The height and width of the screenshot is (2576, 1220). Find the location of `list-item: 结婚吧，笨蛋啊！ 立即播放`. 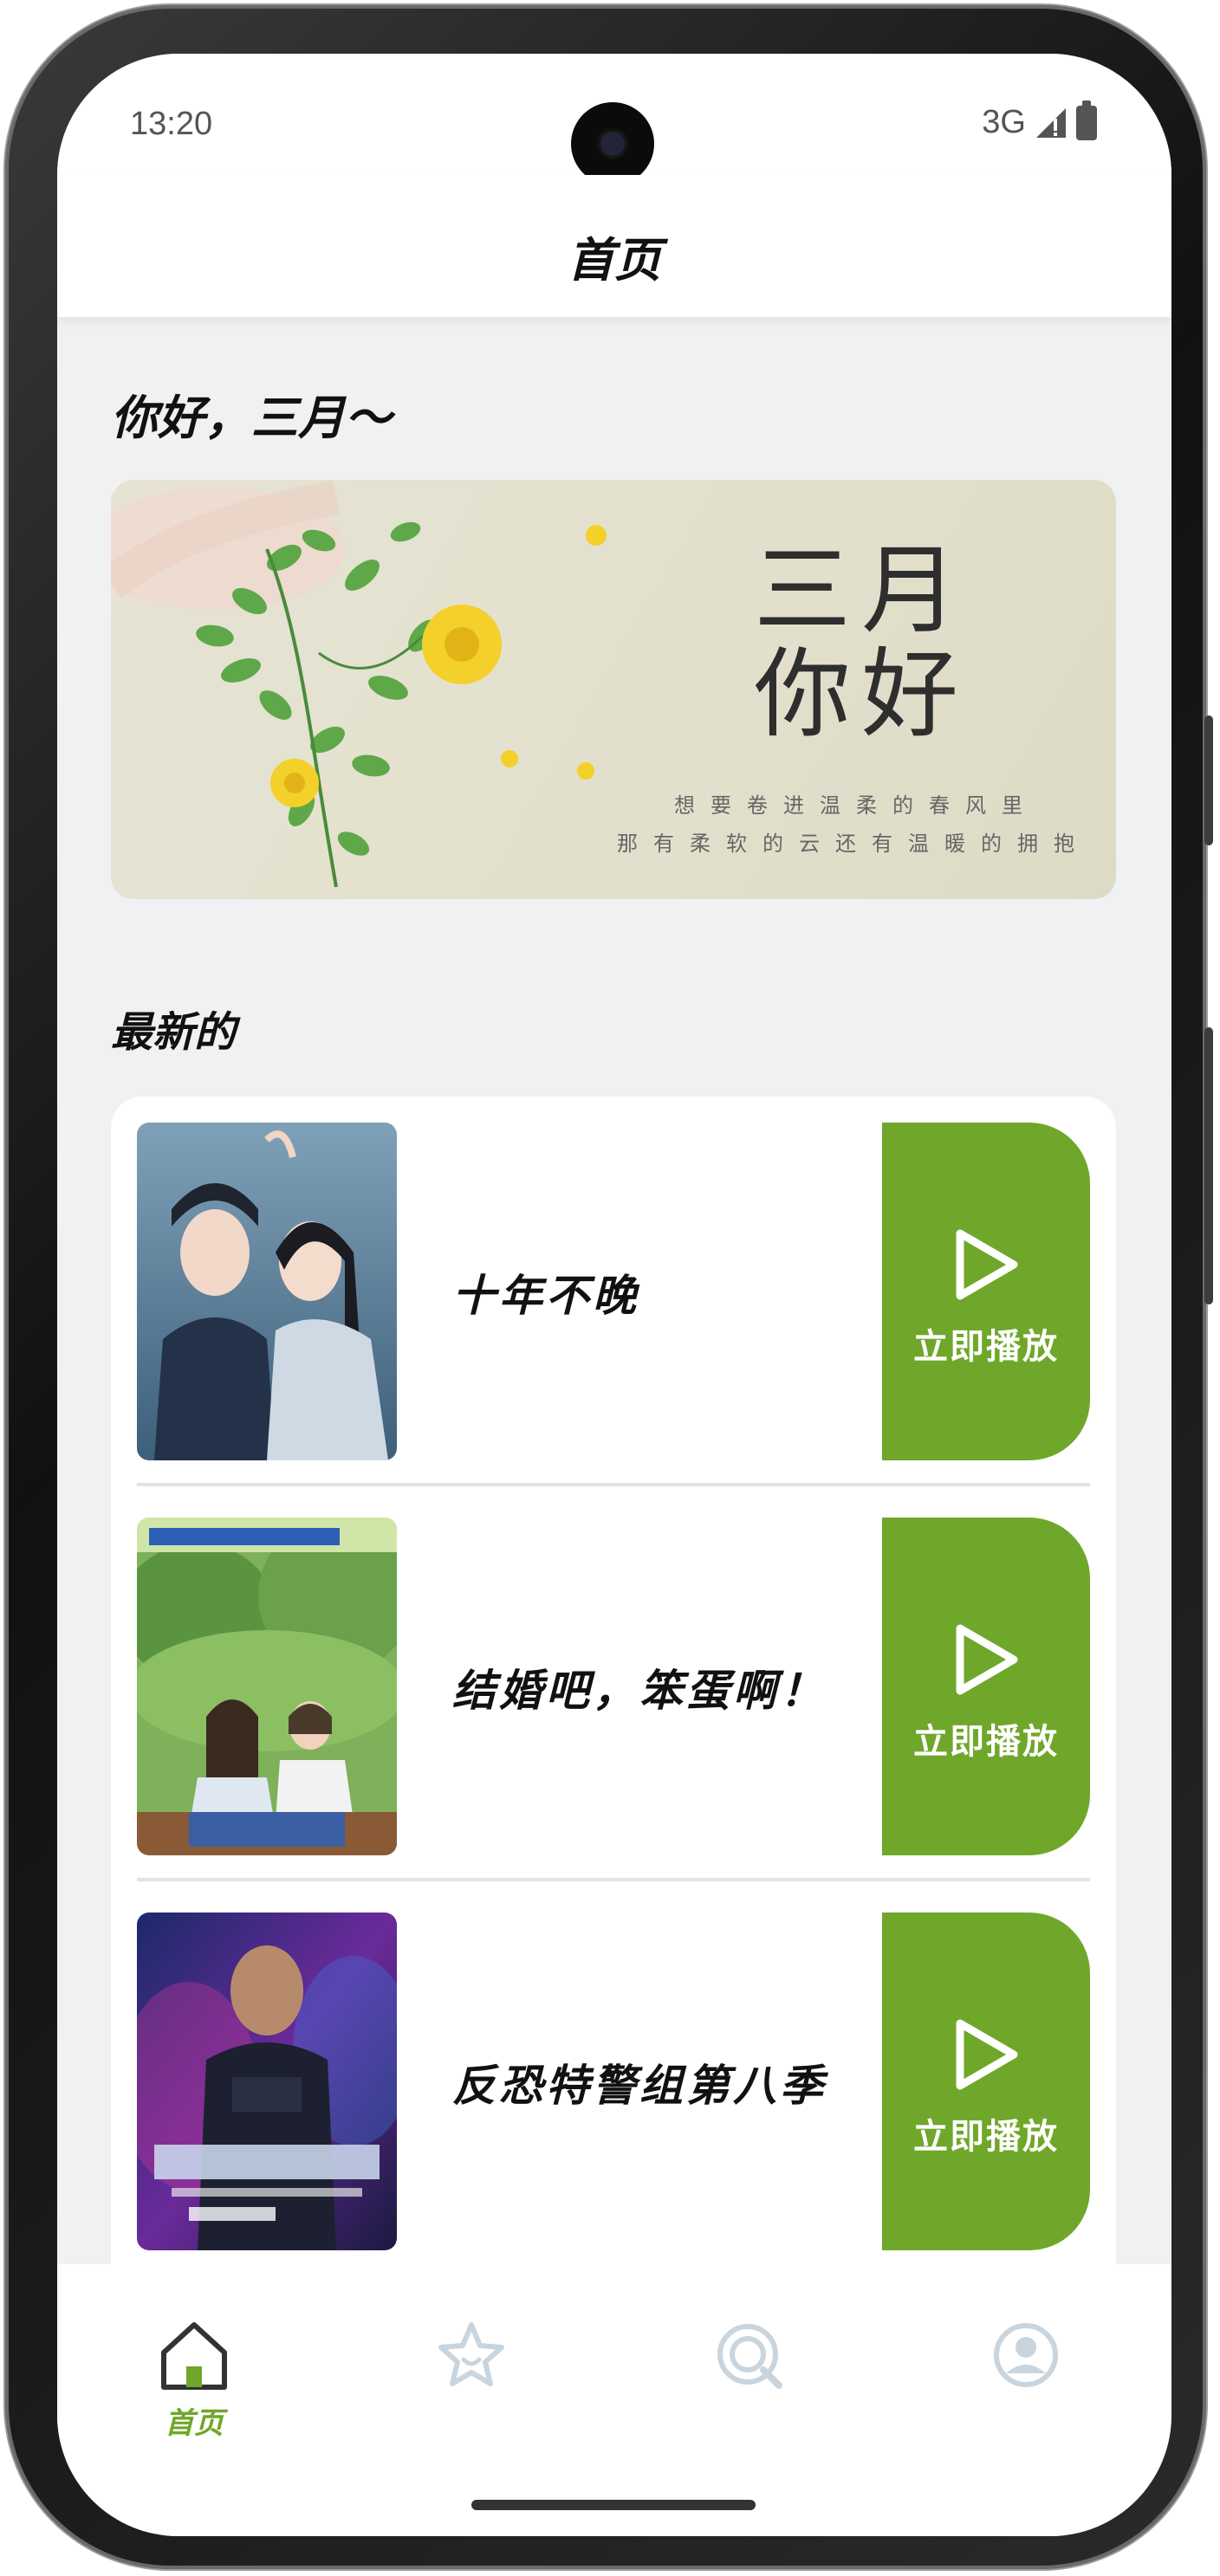

list-item: 结婚吧，笨蛋啊！ 立即播放 is located at coordinates (613, 1686).